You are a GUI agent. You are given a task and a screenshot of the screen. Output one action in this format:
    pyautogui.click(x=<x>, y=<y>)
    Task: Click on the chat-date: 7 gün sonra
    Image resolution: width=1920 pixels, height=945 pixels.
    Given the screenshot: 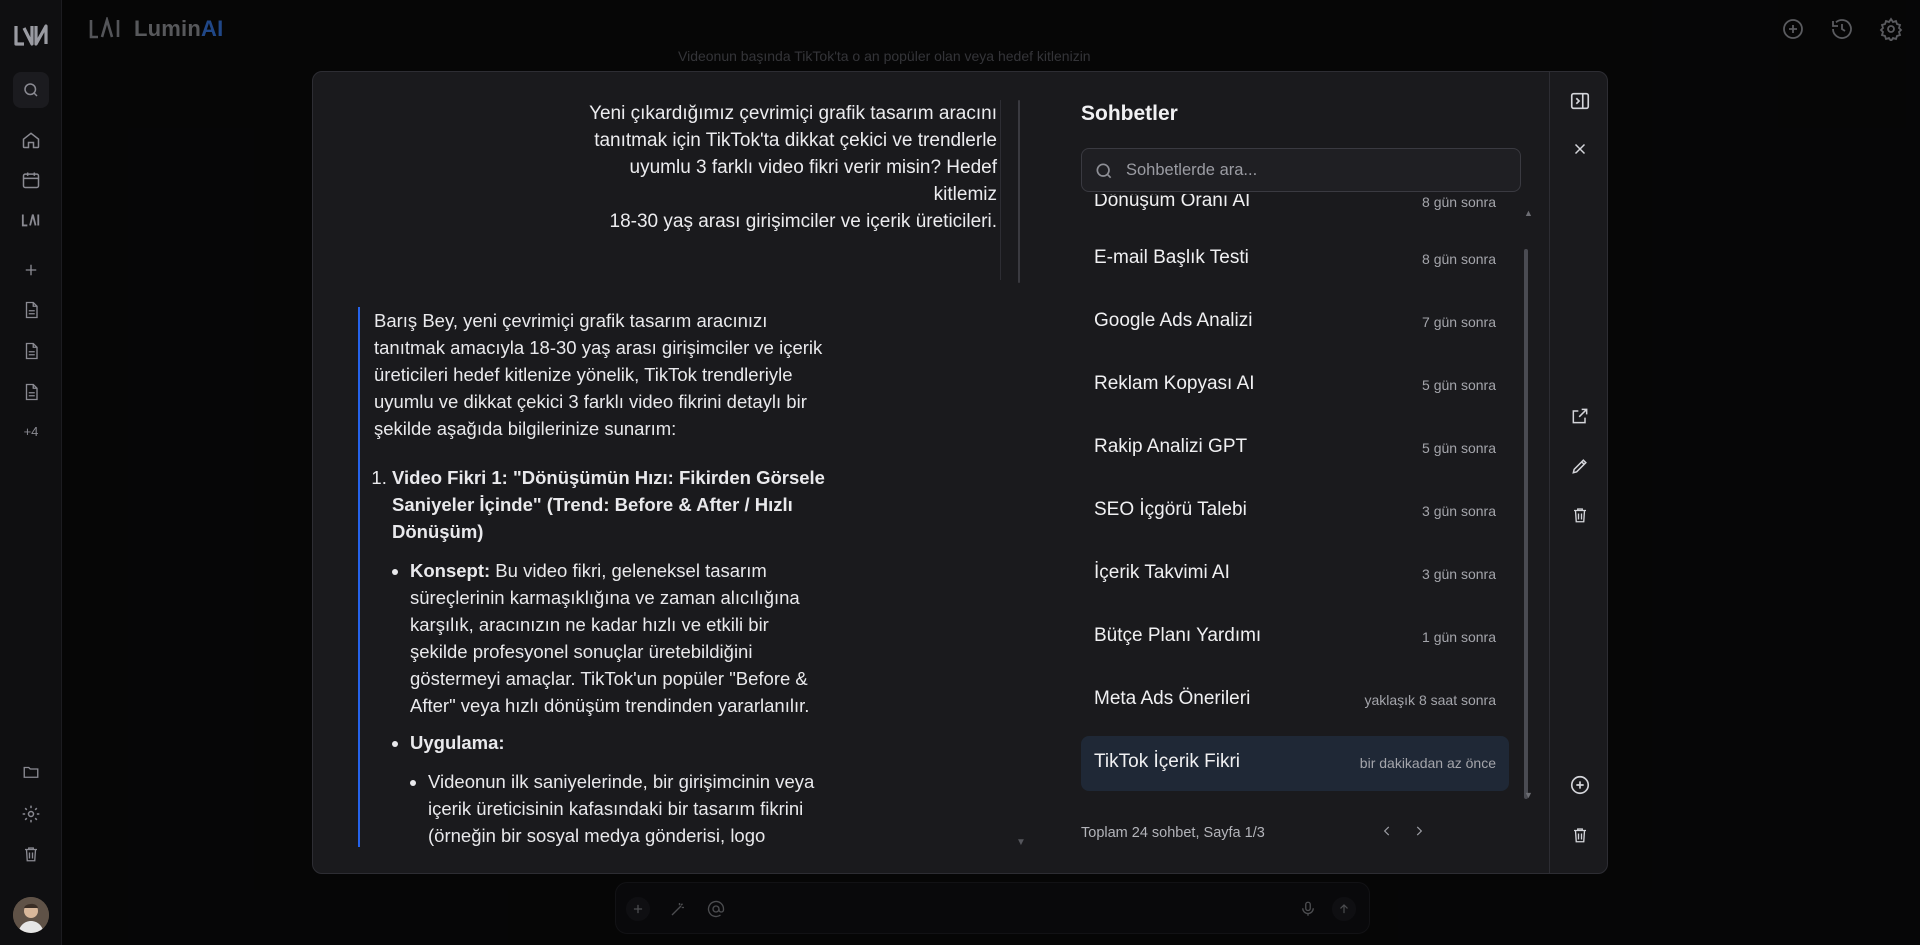 What is the action you would take?
    pyautogui.click(x=1459, y=322)
    